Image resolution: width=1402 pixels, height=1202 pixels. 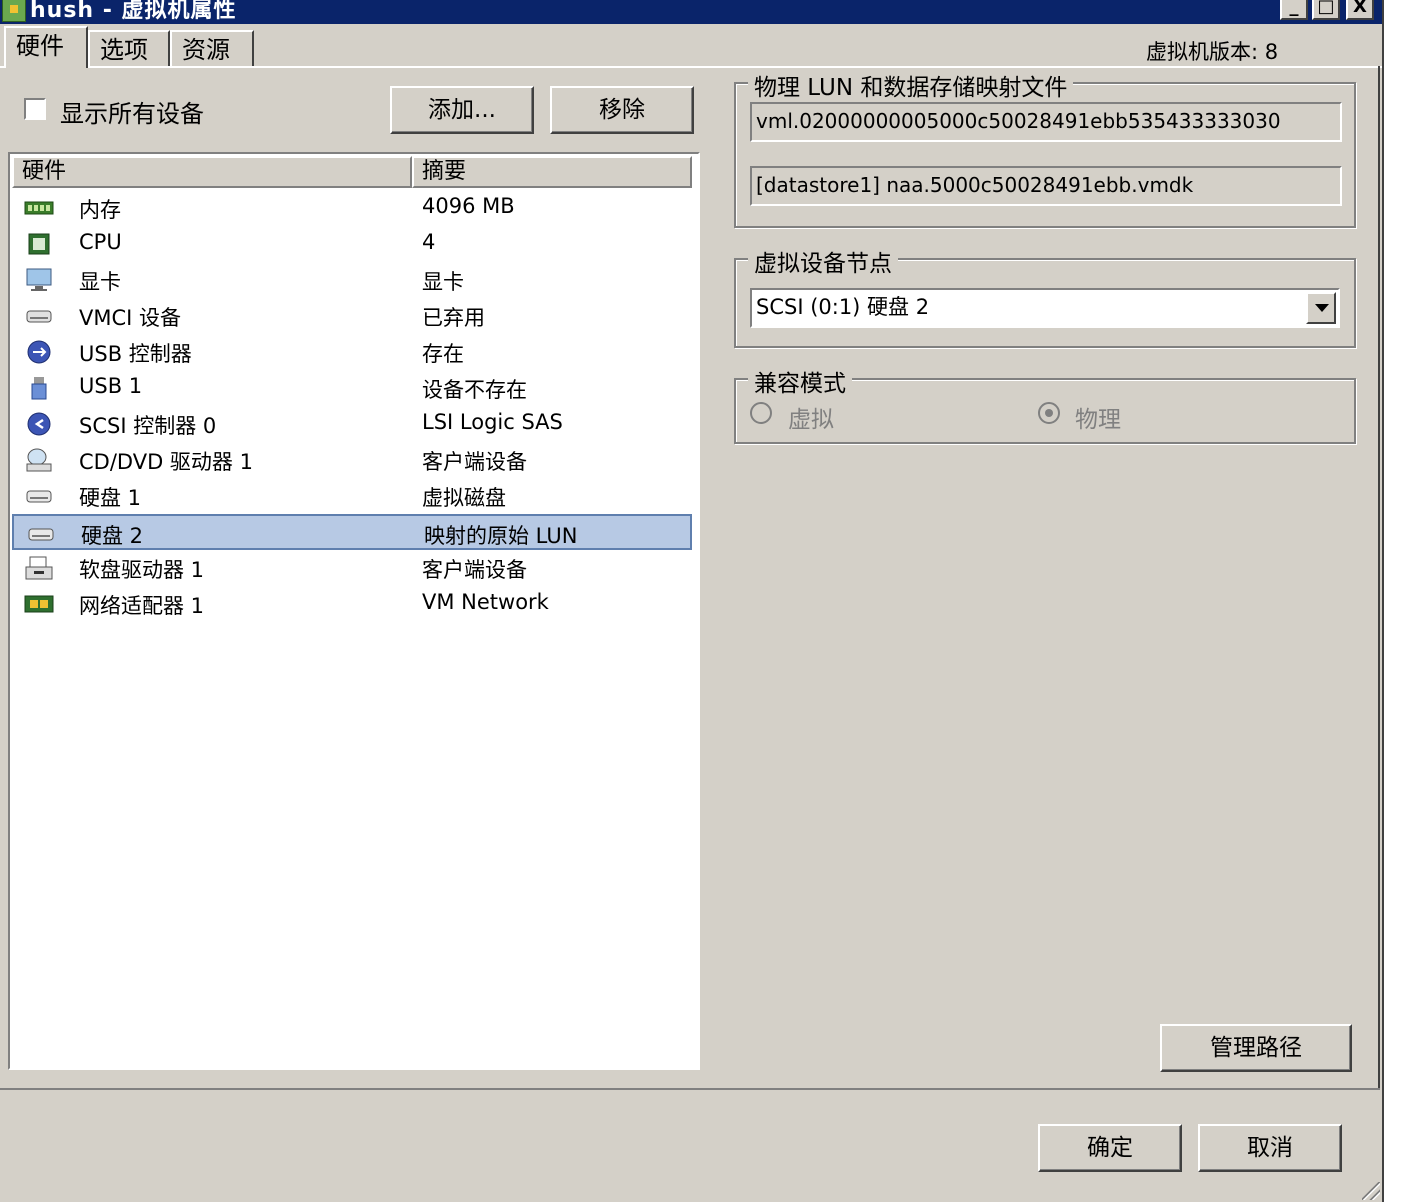 I want to click on maximize-button: □, so click(x=1326, y=10).